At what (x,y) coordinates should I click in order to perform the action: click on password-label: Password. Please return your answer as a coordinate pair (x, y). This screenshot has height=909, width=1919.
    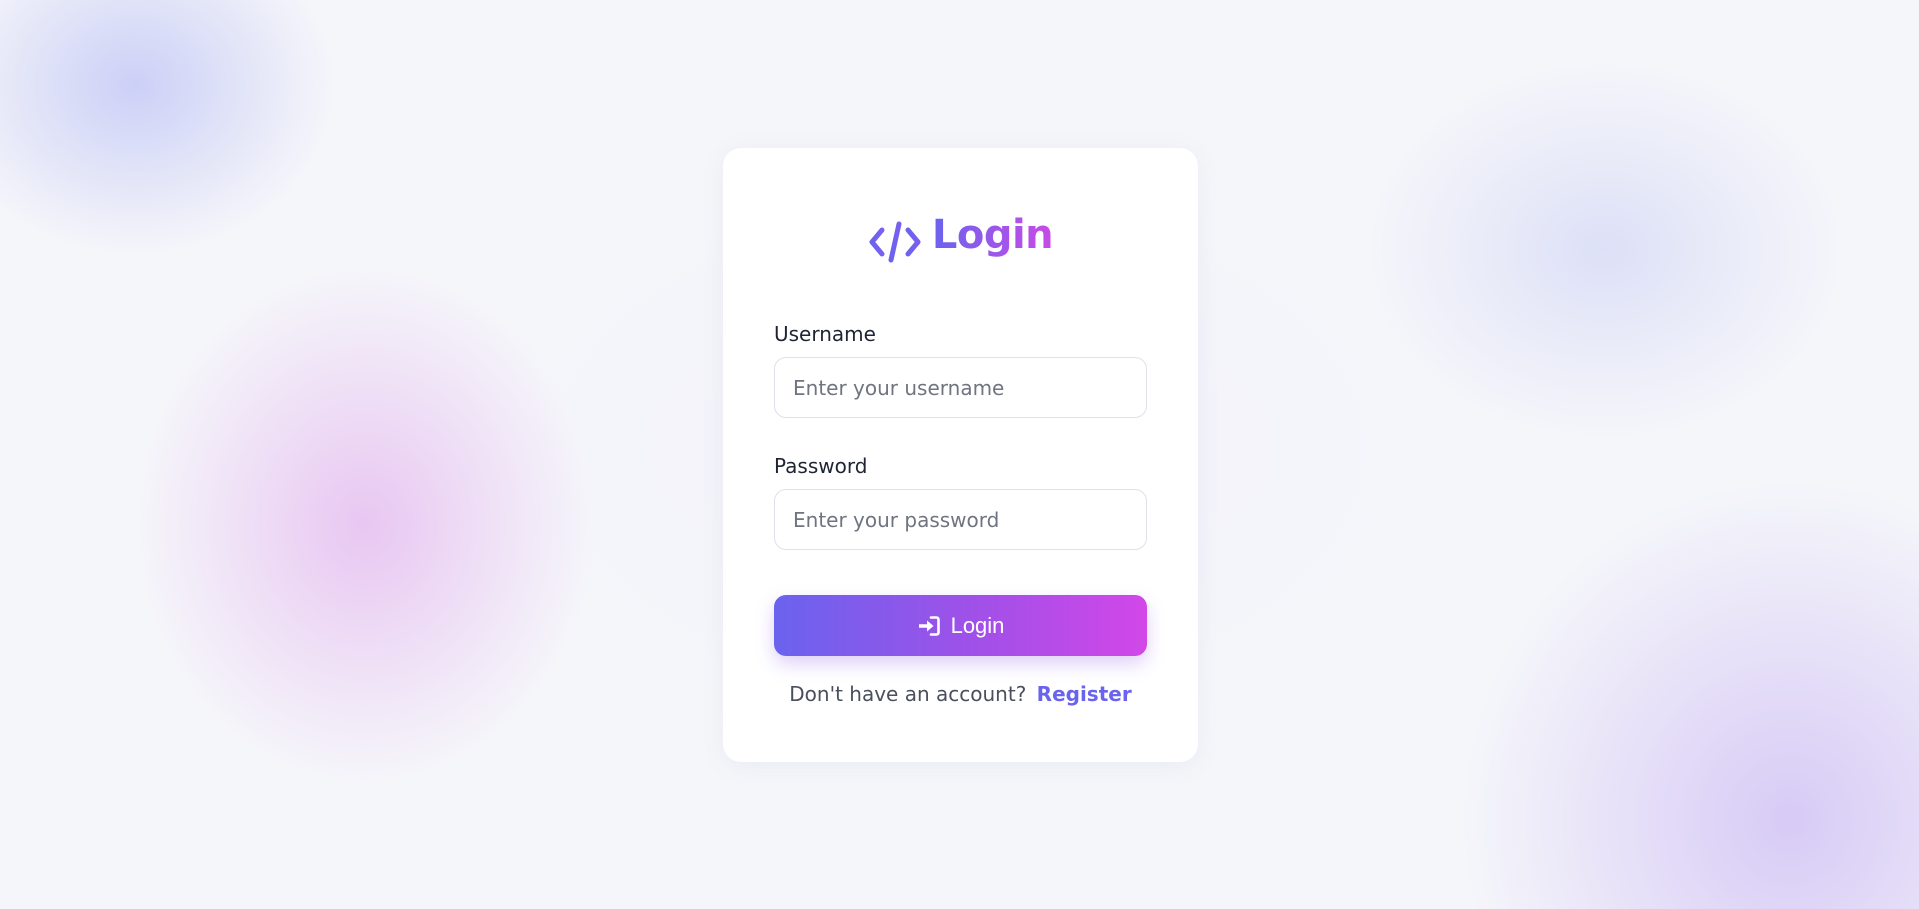
    Looking at the image, I should click on (821, 466).